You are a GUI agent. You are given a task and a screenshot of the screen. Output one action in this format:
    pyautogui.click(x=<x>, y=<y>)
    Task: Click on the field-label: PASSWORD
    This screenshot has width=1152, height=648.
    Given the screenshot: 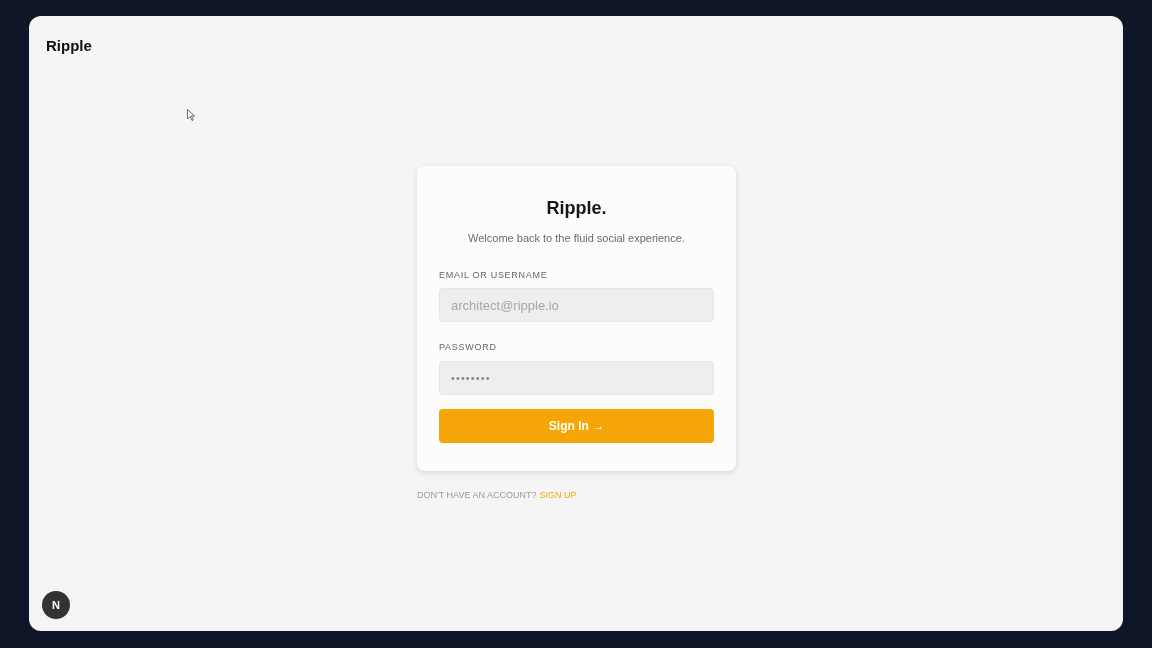 What is the action you would take?
    pyautogui.click(x=468, y=347)
    